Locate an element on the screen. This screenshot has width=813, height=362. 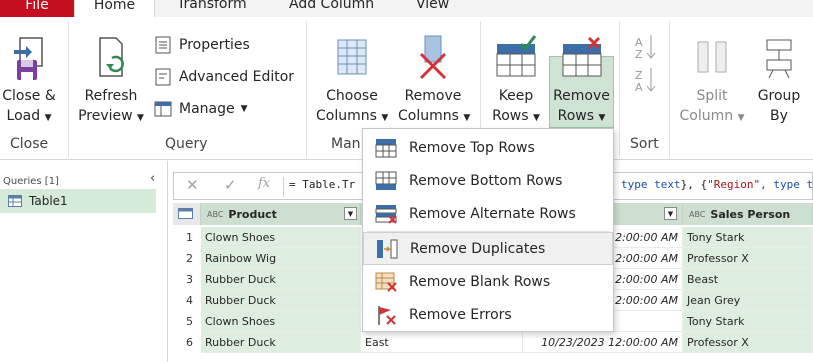
tab-view: View is located at coordinates (432, 6).